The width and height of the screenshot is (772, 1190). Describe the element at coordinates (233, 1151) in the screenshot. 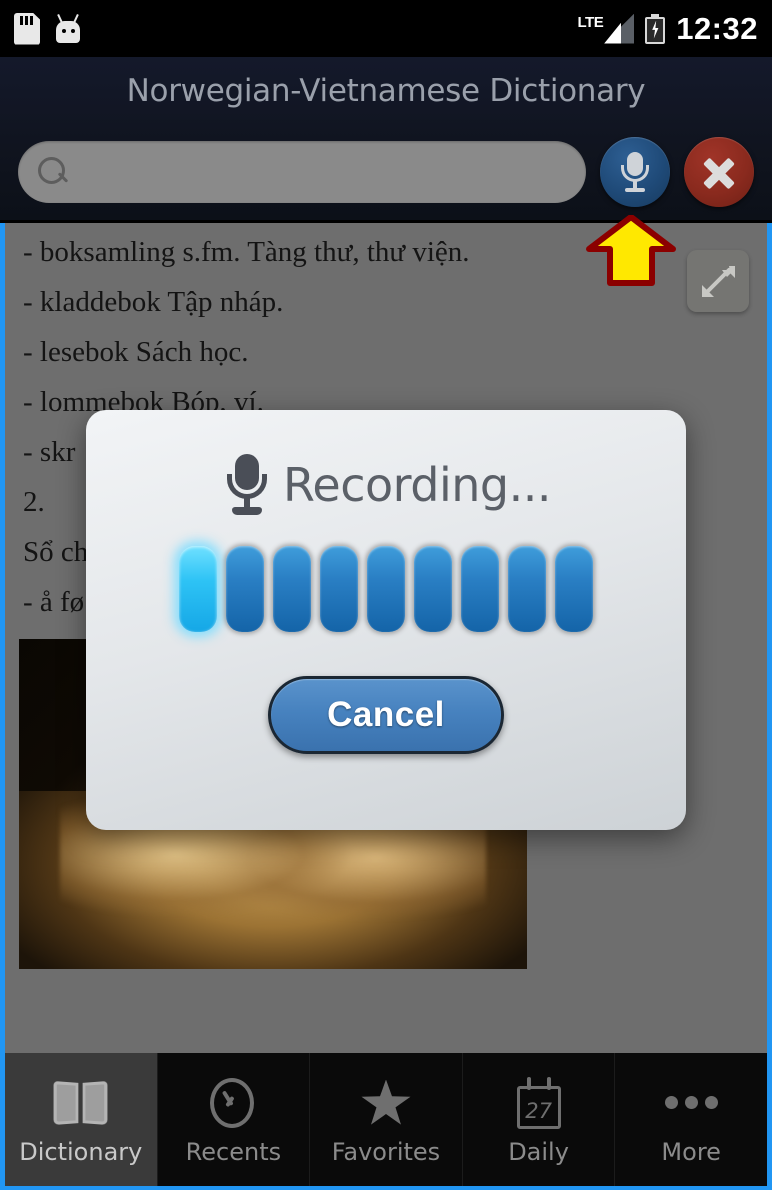

I see `nav-label: Recents` at that location.